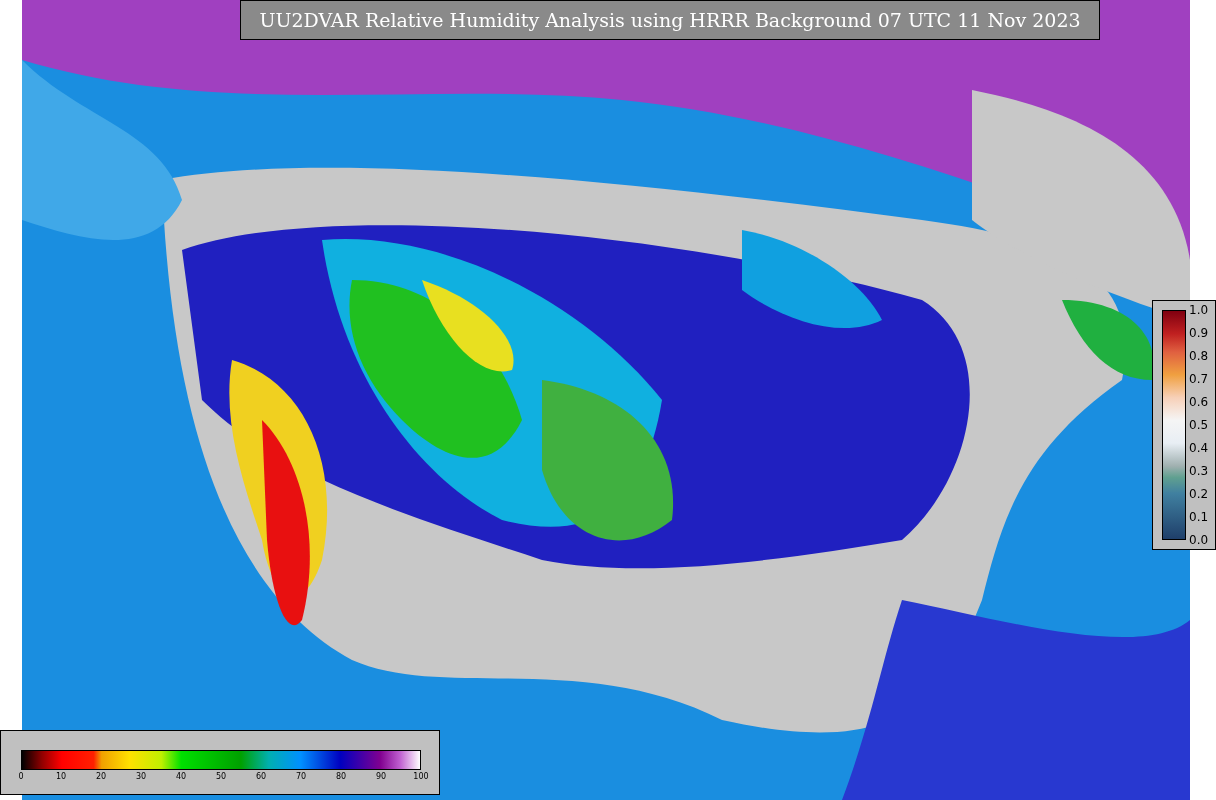 The height and width of the screenshot is (800, 1216). What do you see at coordinates (341, 777) in the screenshot?
I see `humidity-tick-label: 80` at bounding box center [341, 777].